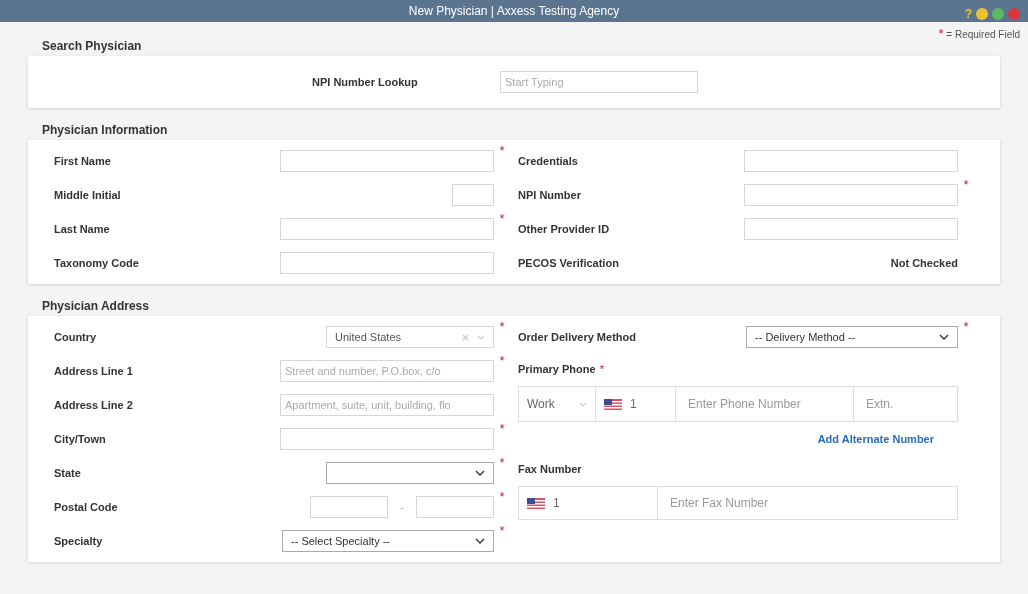 The image size is (1028, 594). I want to click on dropdown-select: -- Delivery Method --, so click(852, 337).